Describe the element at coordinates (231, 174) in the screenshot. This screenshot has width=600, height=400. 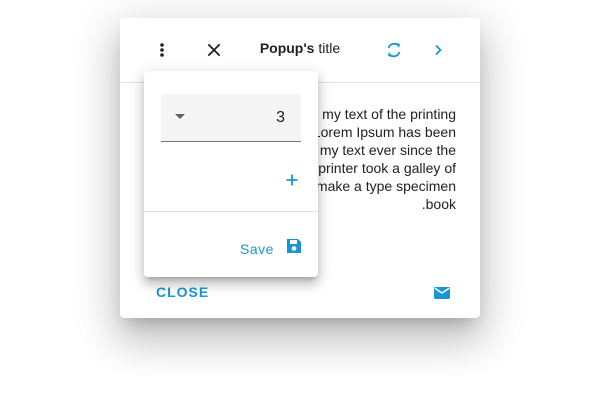
I see `settings-popover: 3 Save` at that location.